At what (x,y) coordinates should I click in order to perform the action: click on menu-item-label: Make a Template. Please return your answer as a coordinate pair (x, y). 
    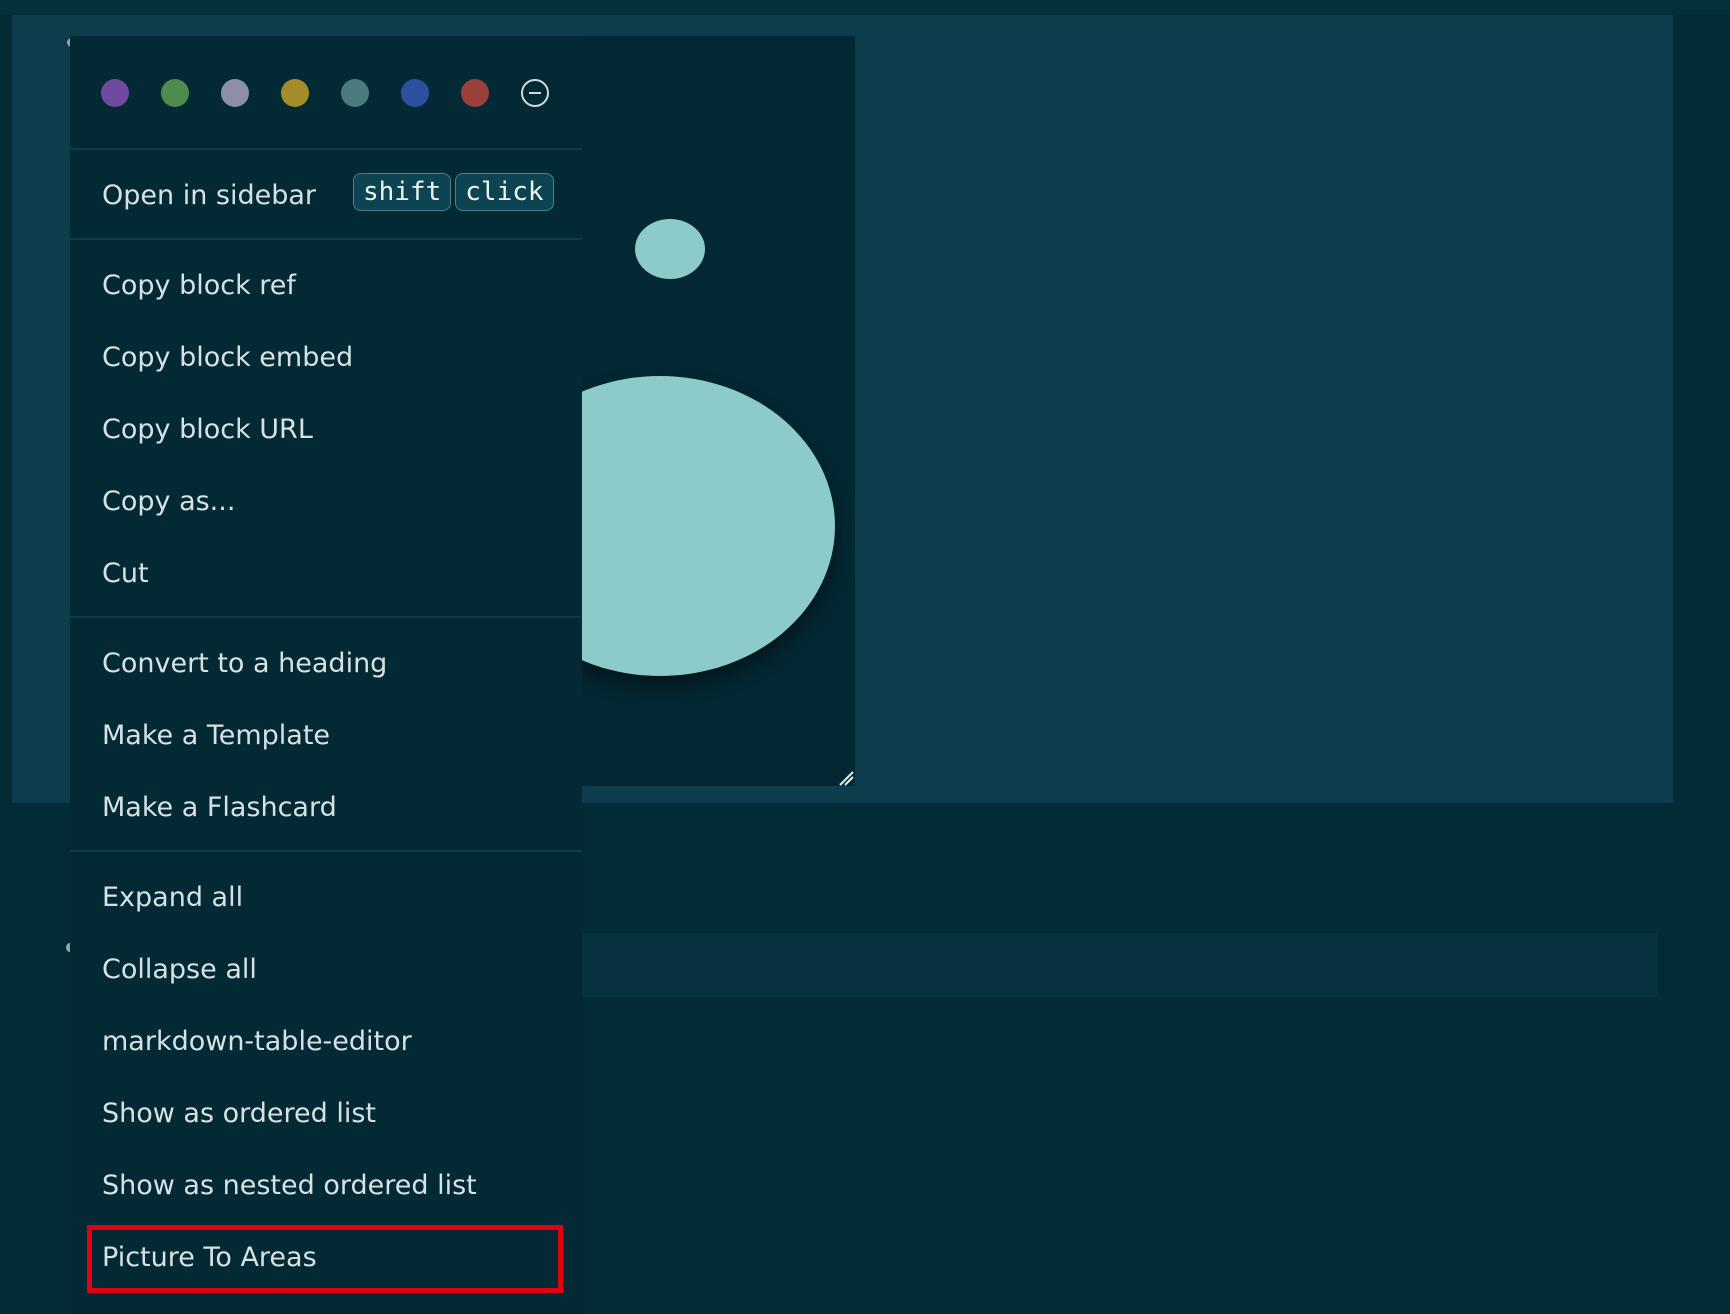
    Looking at the image, I should click on (216, 735).